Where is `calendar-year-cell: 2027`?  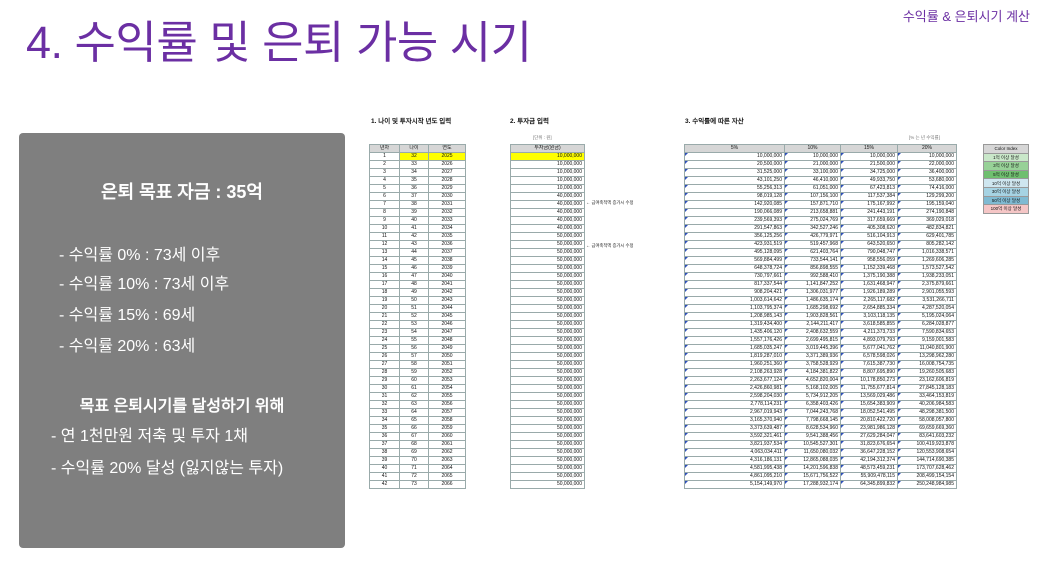
calendar-year-cell: 2027 is located at coordinates (447, 172).